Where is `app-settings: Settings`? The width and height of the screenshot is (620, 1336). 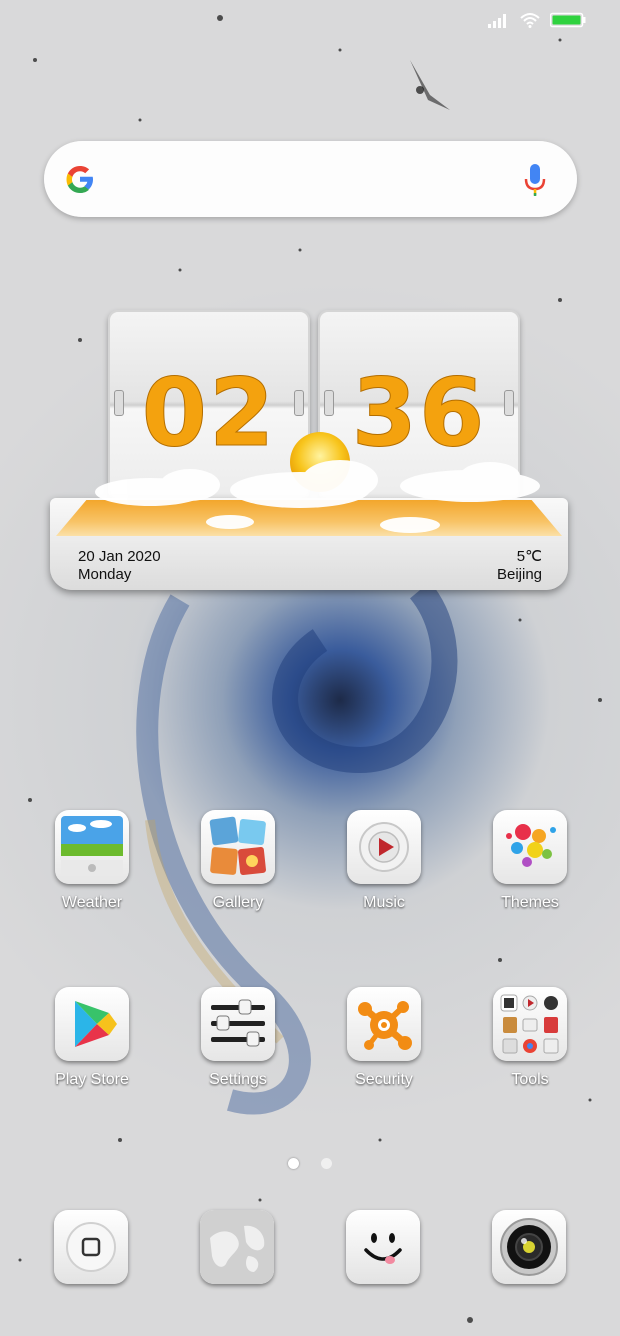 app-settings: Settings is located at coordinates (238, 1038).